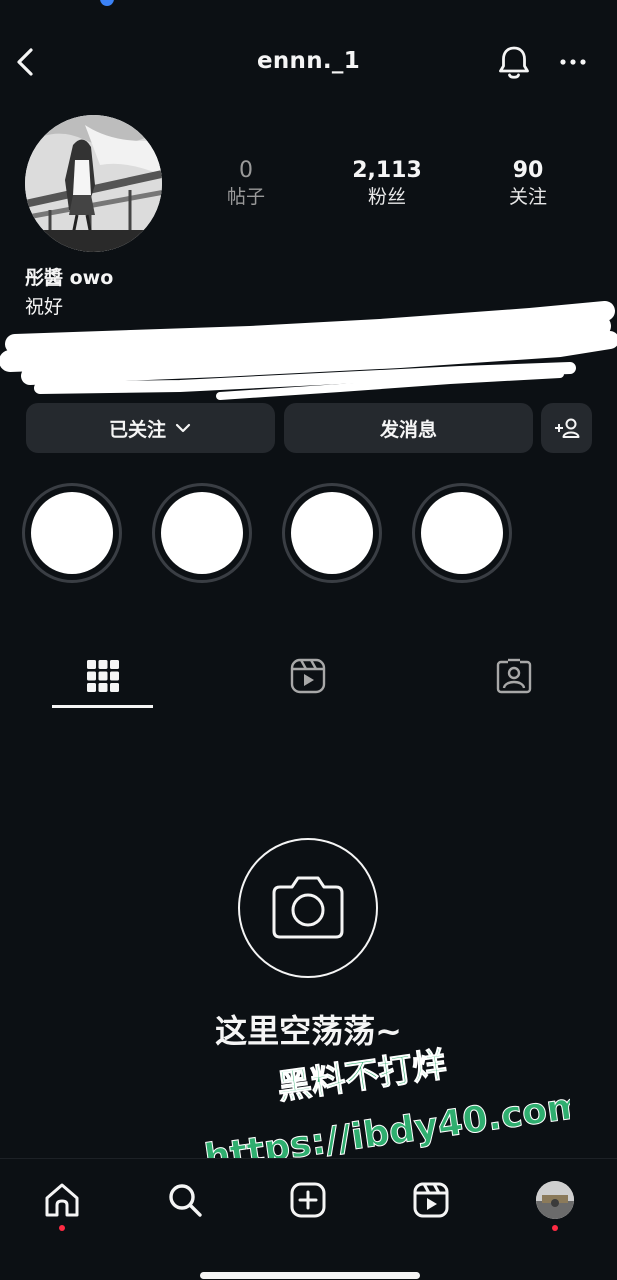 This screenshot has width=617, height=1280. I want to click on tab-tagged, so click(514, 676).